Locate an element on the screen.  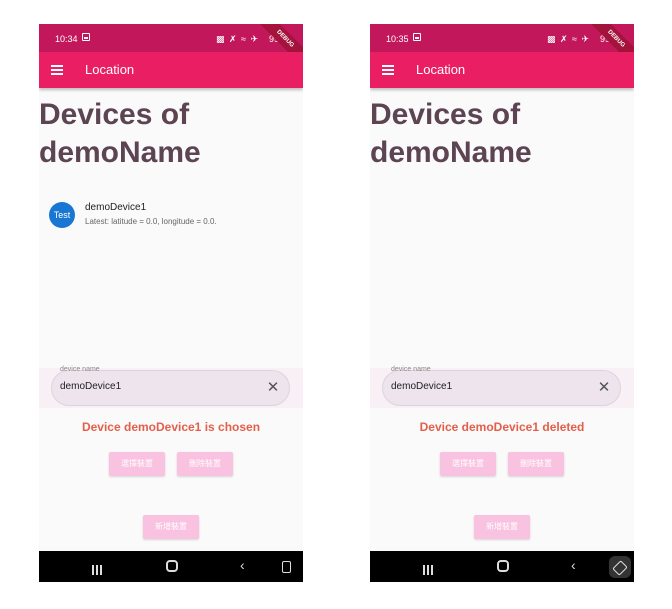
status-message: Device demoDevice1 deleted is located at coordinates (502, 427).